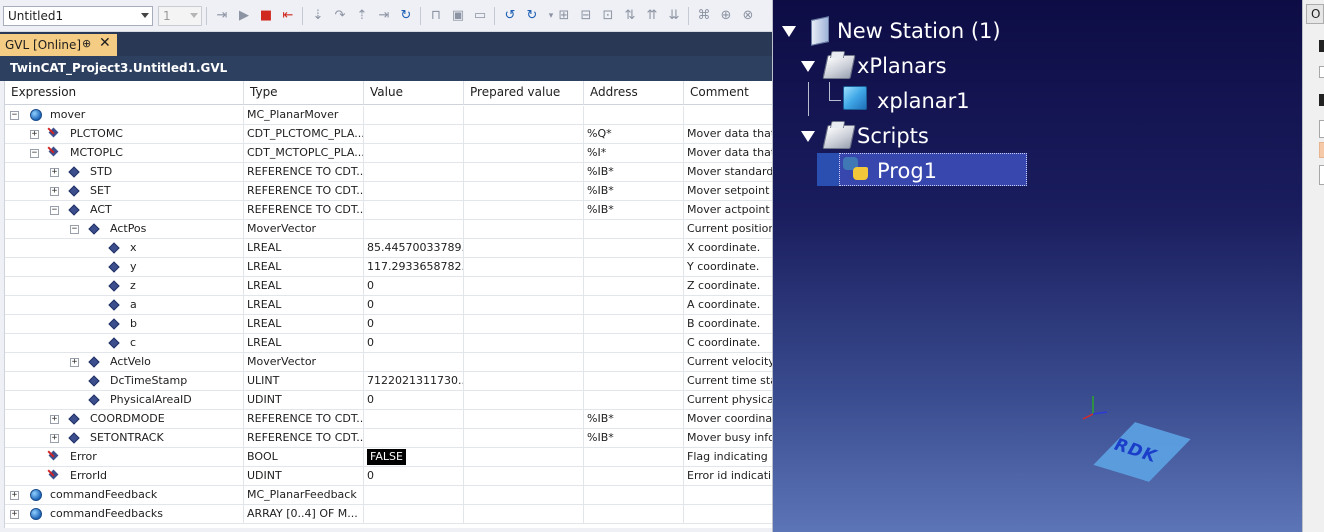 The width and height of the screenshot is (1324, 532). What do you see at coordinates (919, 31) in the screenshot?
I see `tree-item-station: New Station (1)` at bounding box center [919, 31].